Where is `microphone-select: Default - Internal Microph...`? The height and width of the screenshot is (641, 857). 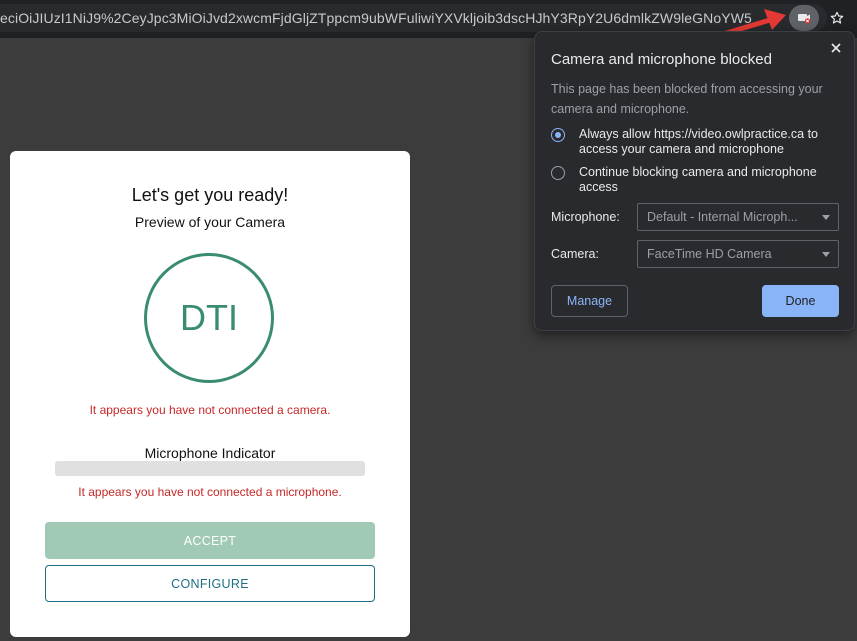 microphone-select: Default - Internal Microph... is located at coordinates (738, 217).